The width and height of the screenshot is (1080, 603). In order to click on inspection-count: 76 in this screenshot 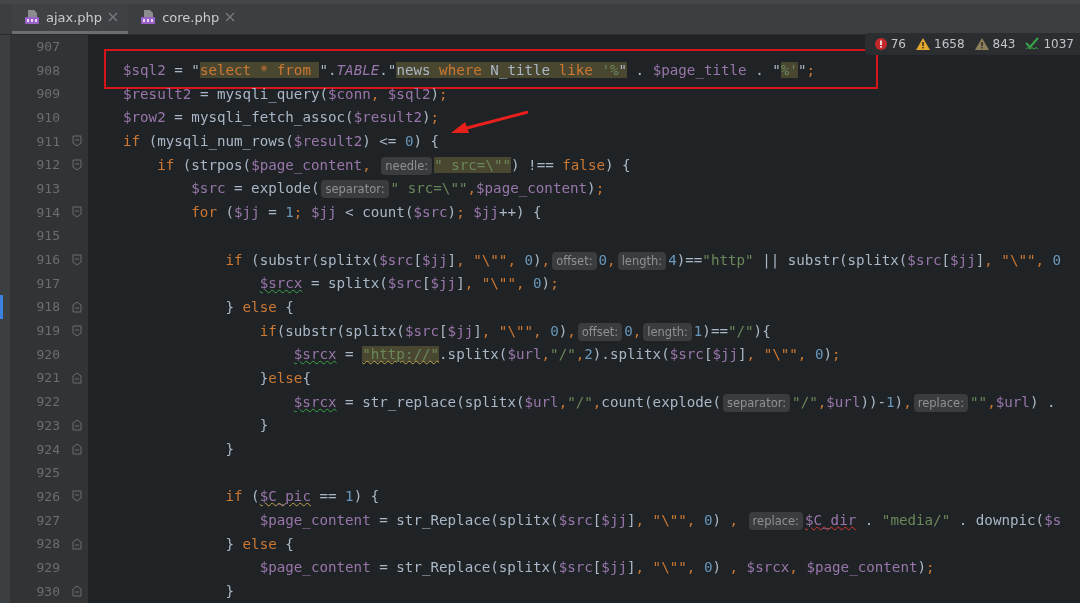, I will do `click(898, 43)`.